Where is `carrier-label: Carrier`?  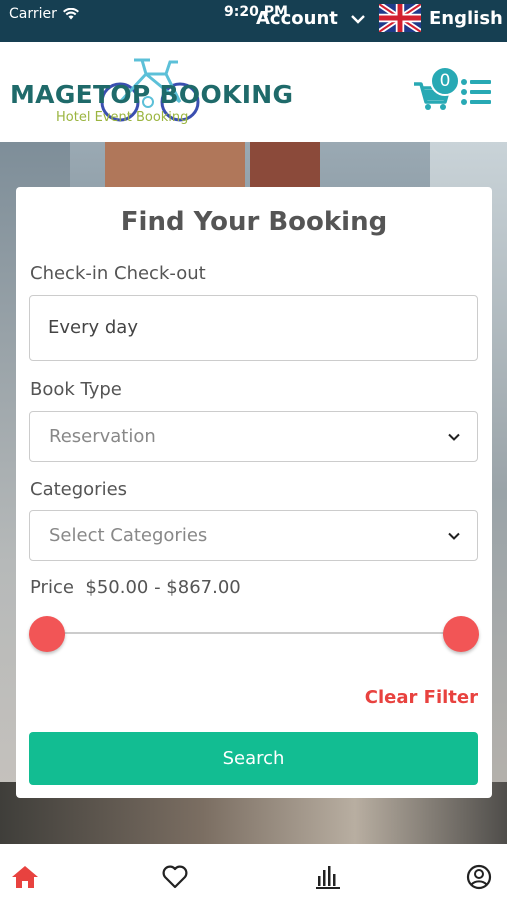 carrier-label: Carrier is located at coordinates (33, 14).